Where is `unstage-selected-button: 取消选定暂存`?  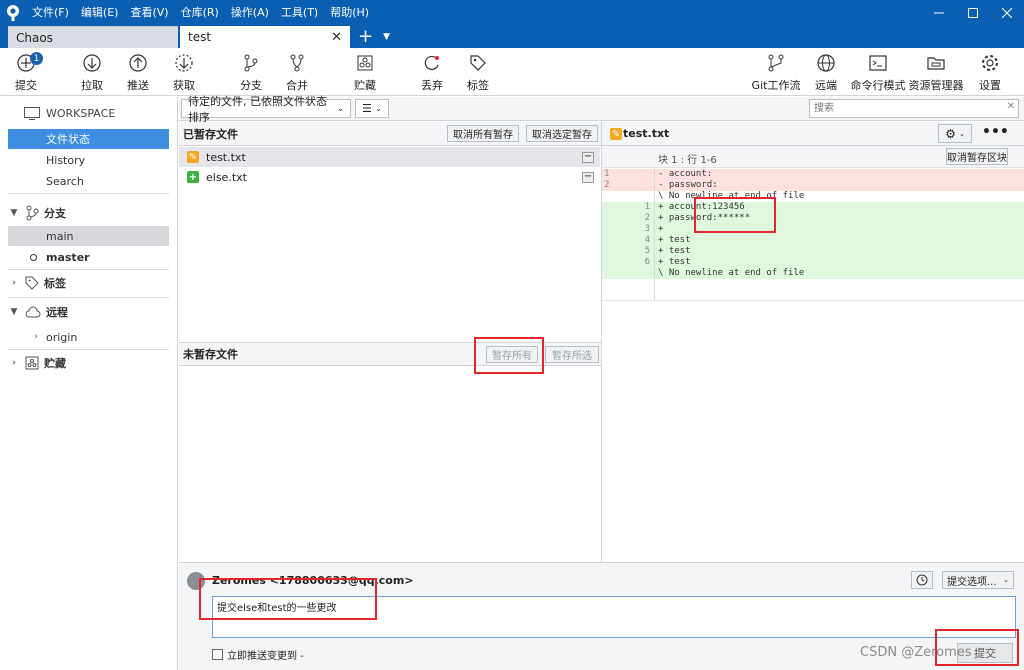 unstage-selected-button: 取消选定暂存 is located at coordinates (562, 133).